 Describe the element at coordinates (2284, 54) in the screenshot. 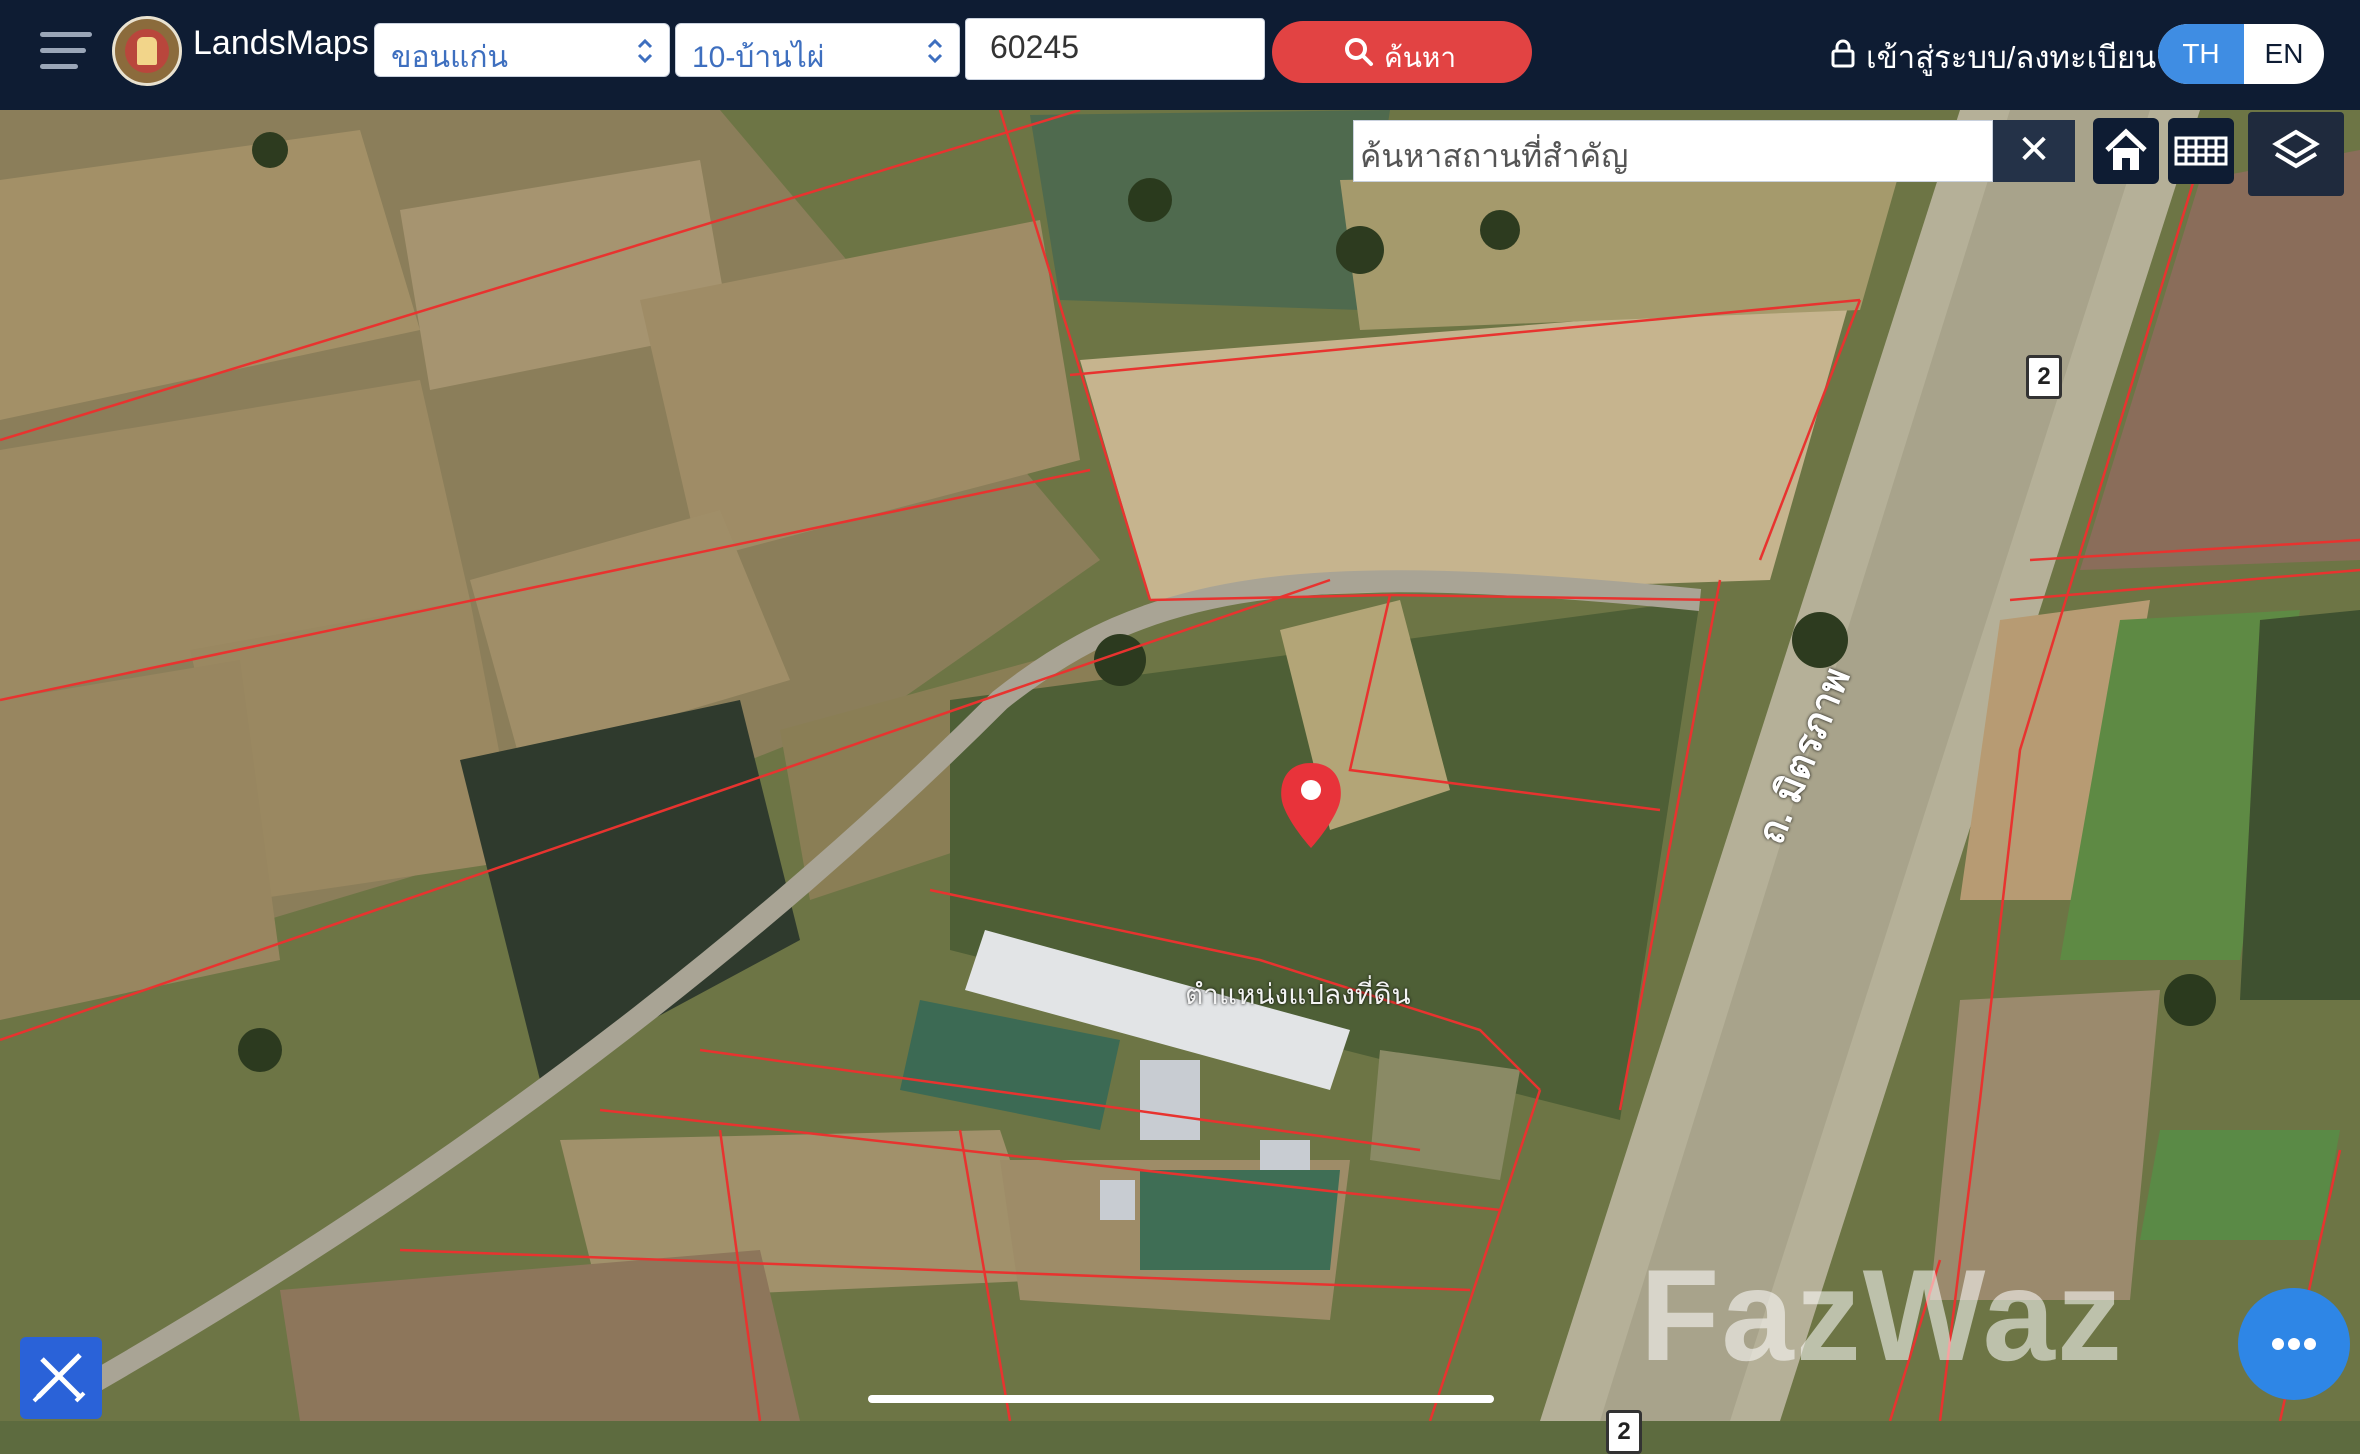

I see `lang-en-button: EN` at that location.